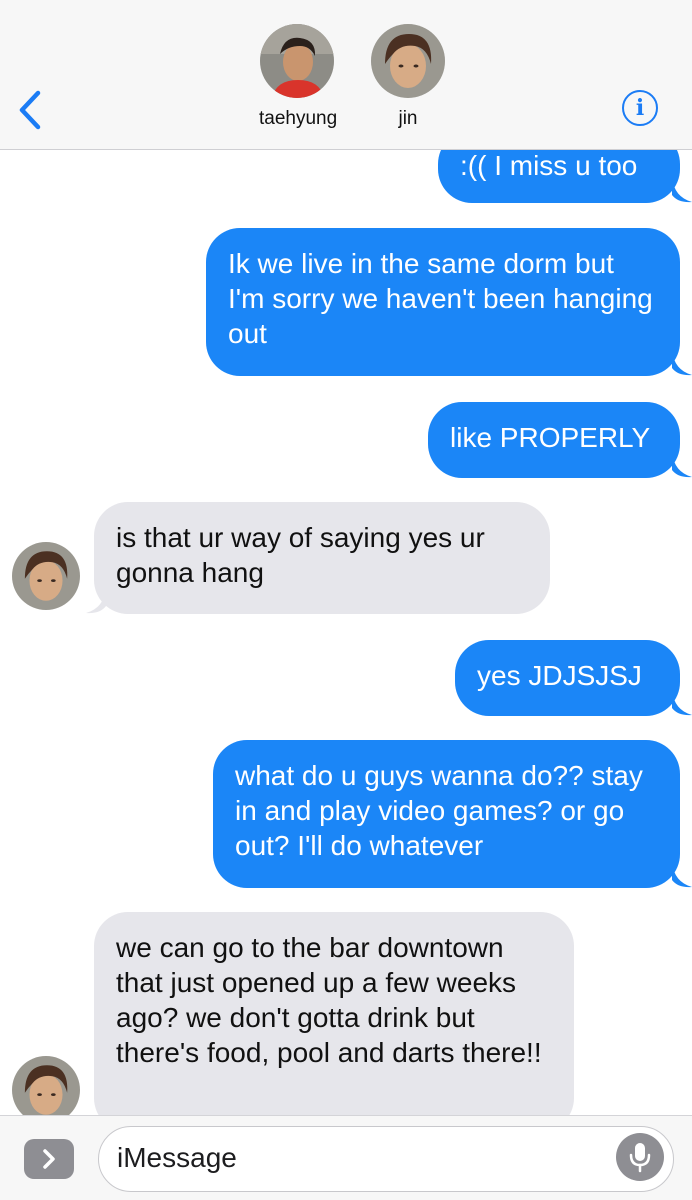 The height and width of the screenshot is (1200, 692). What do you see at coordinates (549, 165) in the screenshot?
I see `message-text: :(( I miss u too` at bounding box center [549, 165].